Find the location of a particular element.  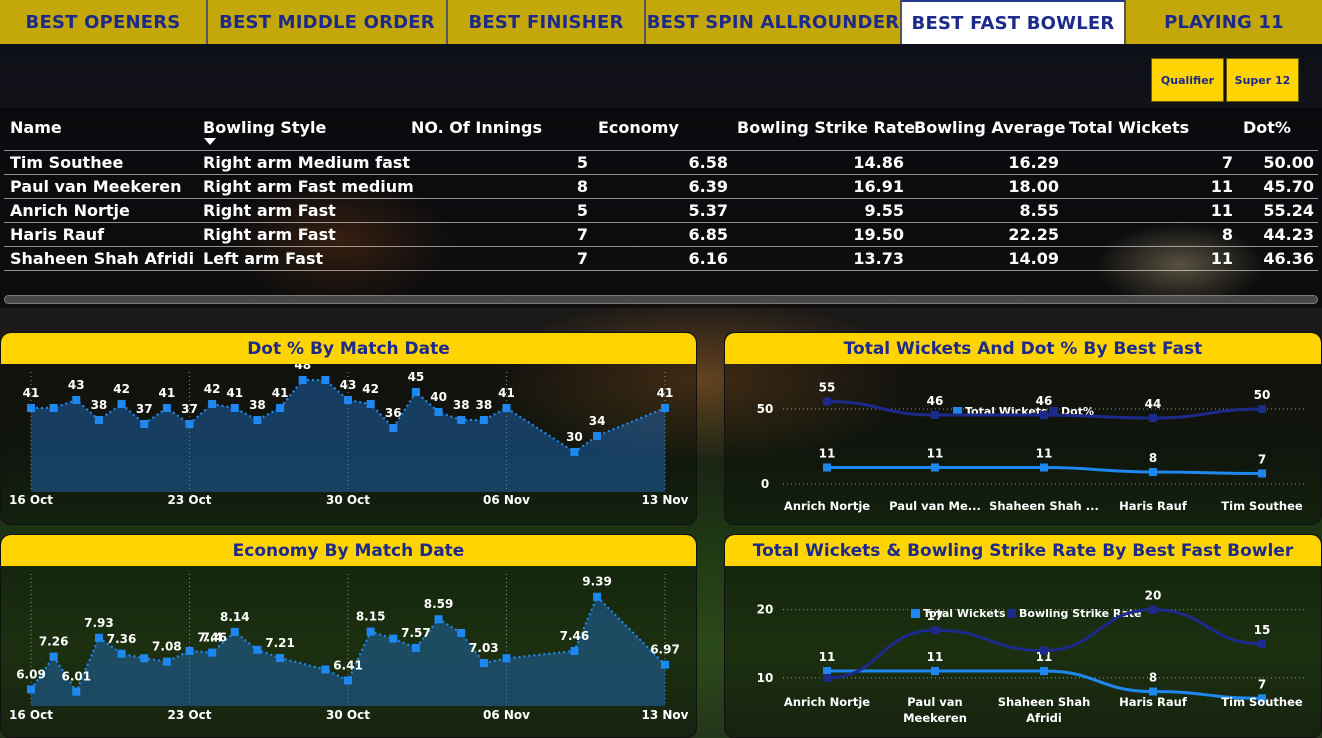

data-label: 38 is located at coordinates (99, 405).